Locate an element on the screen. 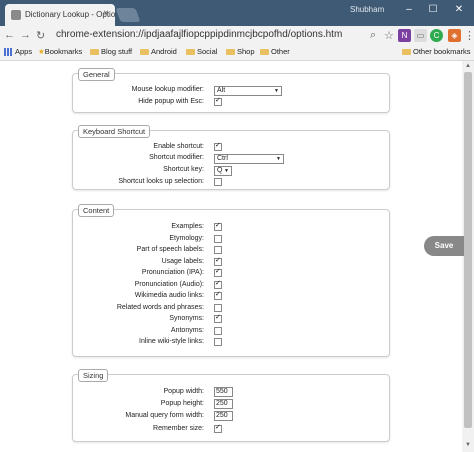  content-option-label: Pronunciation (IPA): is located at coordinates (172, 272).